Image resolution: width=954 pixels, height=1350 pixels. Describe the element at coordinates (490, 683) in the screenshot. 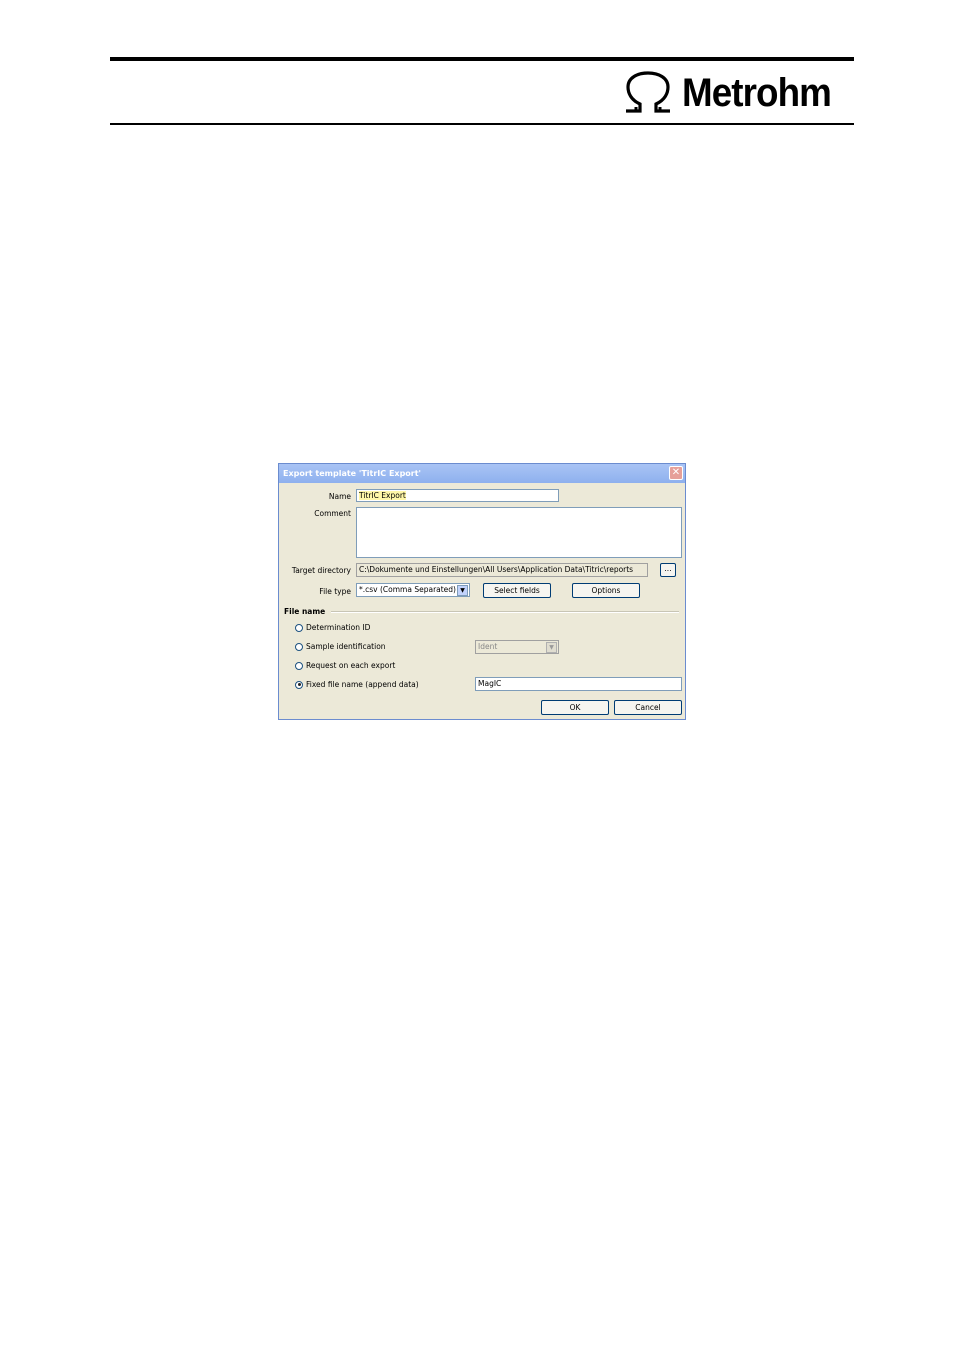

I see `fixed-file-name-value: MagIC` at that location.